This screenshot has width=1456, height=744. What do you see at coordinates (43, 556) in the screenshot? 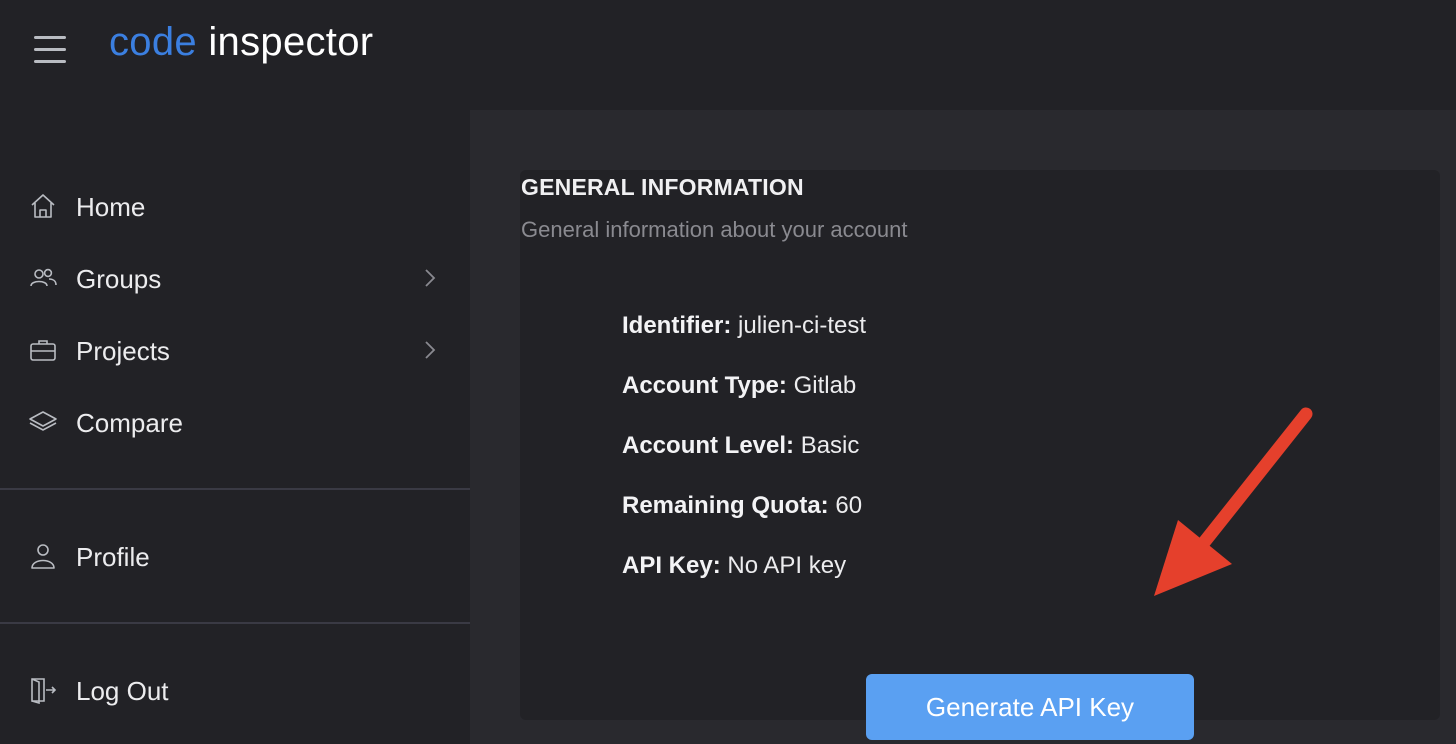
I see `user-icon` at bounding box center [43, 556].